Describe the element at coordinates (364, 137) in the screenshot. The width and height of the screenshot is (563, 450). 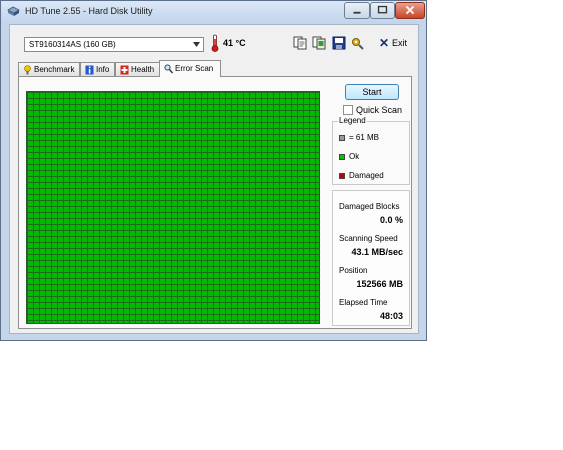
I see `legend-block-size: = 61 MB` at that location.